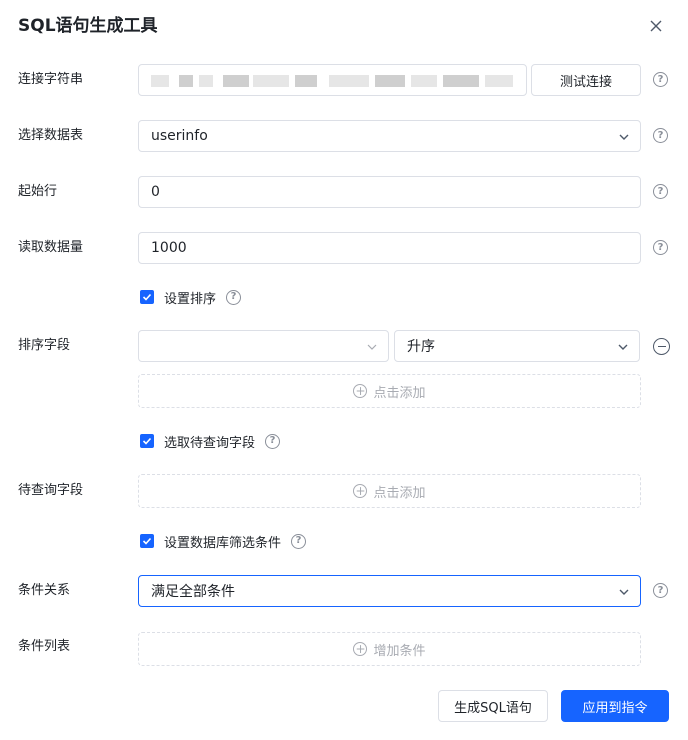  What do you see at coordinates (493, 706) in the screenshot?
I see `generate-sql-button: 生成SQL语句` at bounding box center [493, 706].